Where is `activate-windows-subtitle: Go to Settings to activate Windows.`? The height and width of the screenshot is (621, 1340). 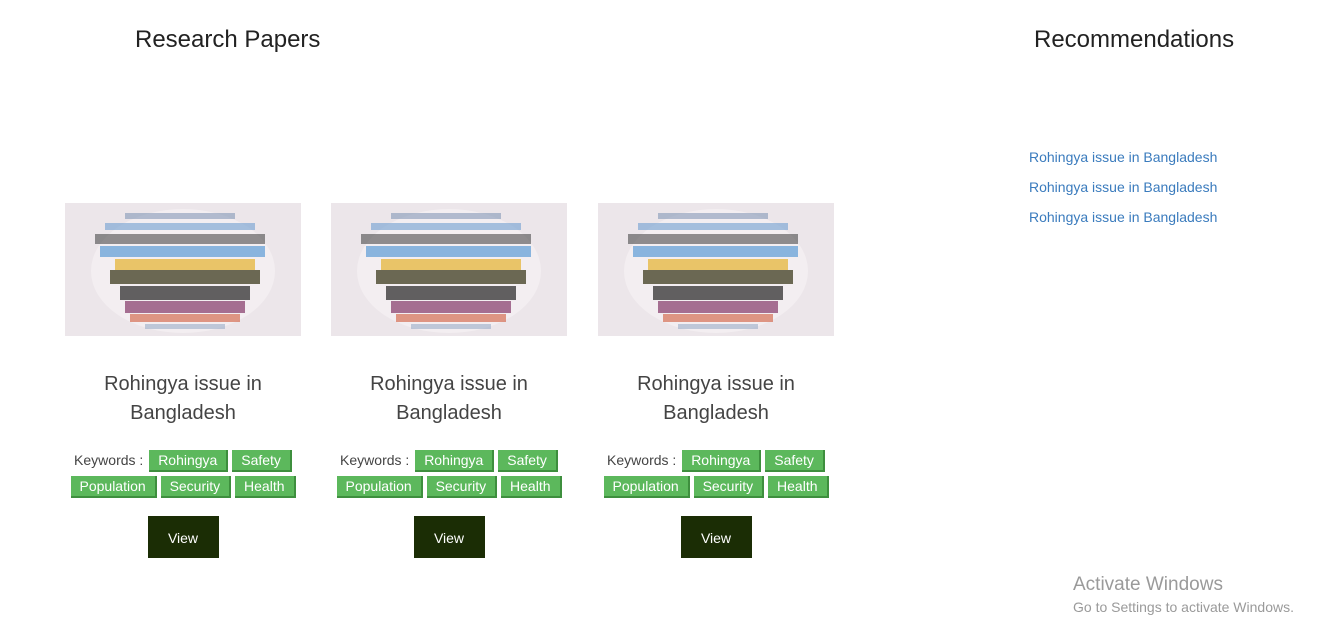 activate-windows-subtitle: Go to Settings to activate Windows. is located at coordinates (1183, 607).